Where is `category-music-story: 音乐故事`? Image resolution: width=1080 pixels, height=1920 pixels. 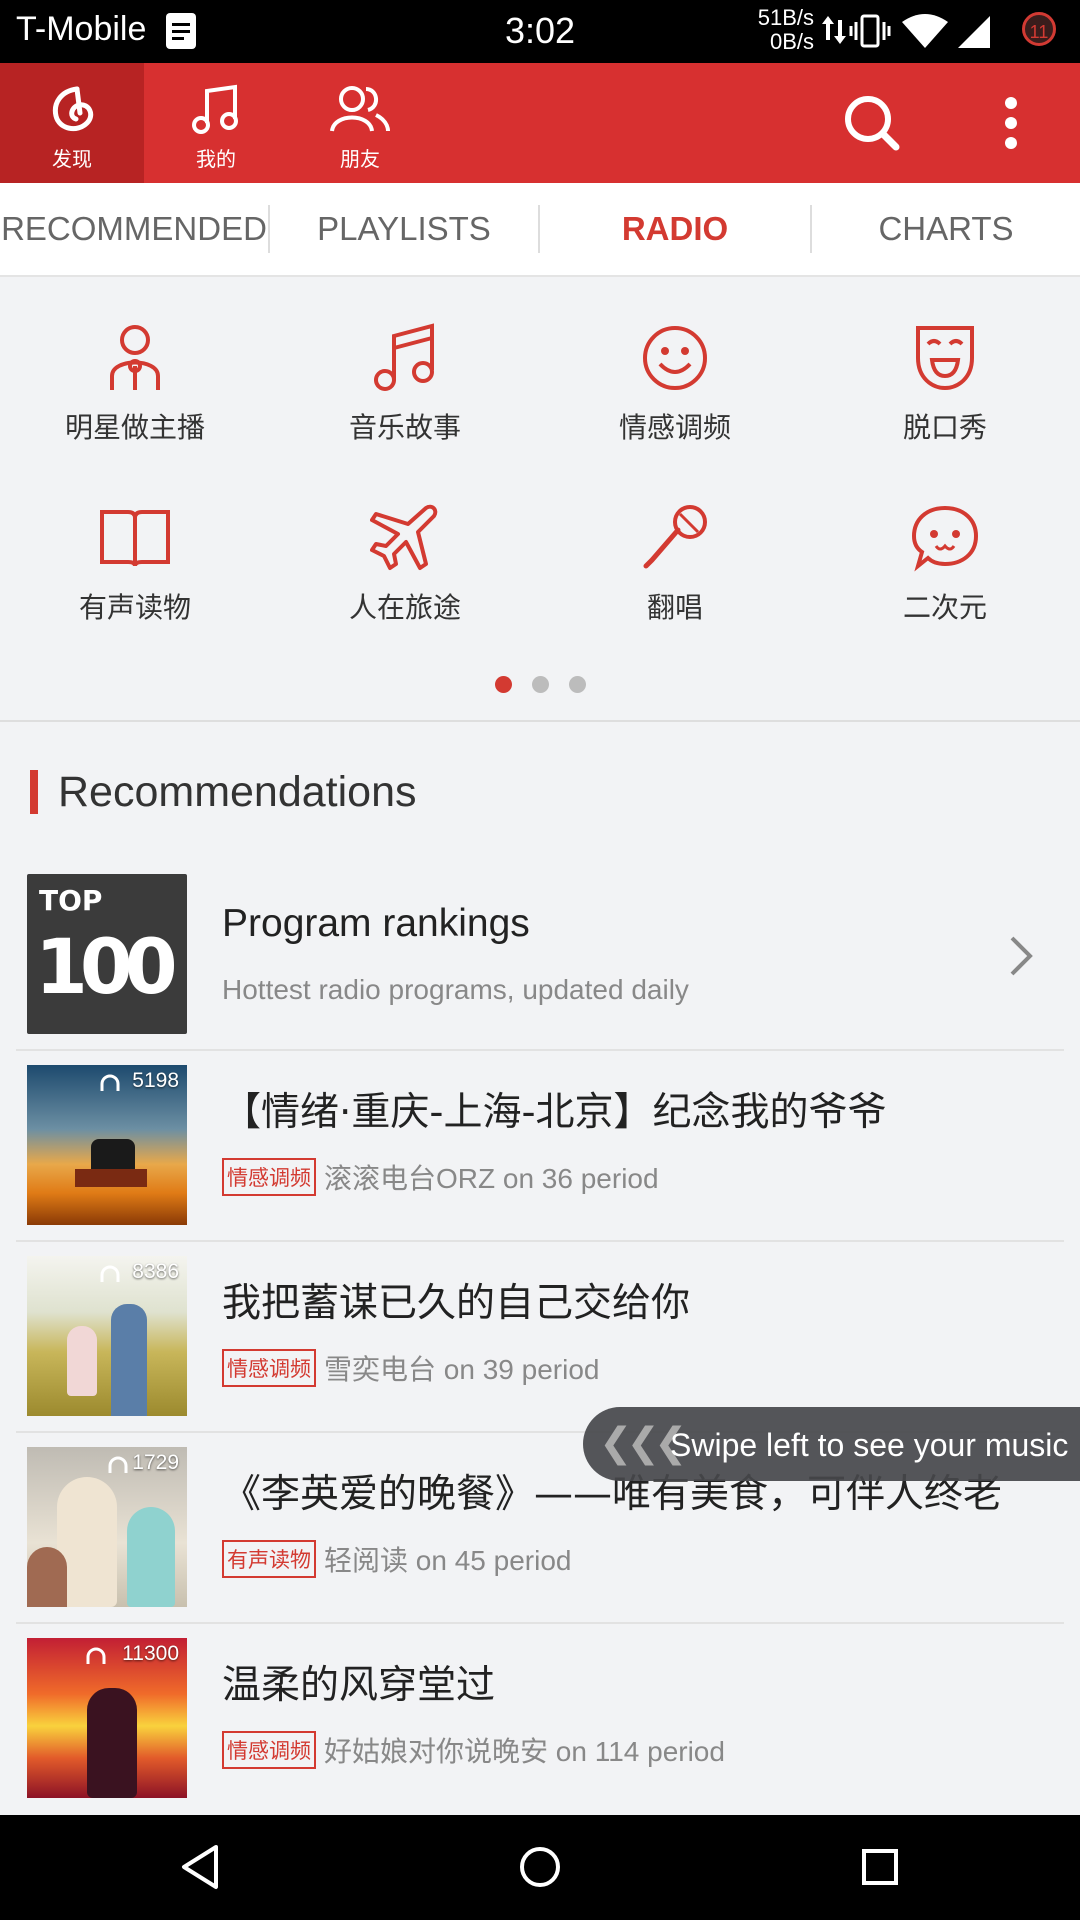 category-music-story: 音乐故事 is located at coordinates (405, 384).